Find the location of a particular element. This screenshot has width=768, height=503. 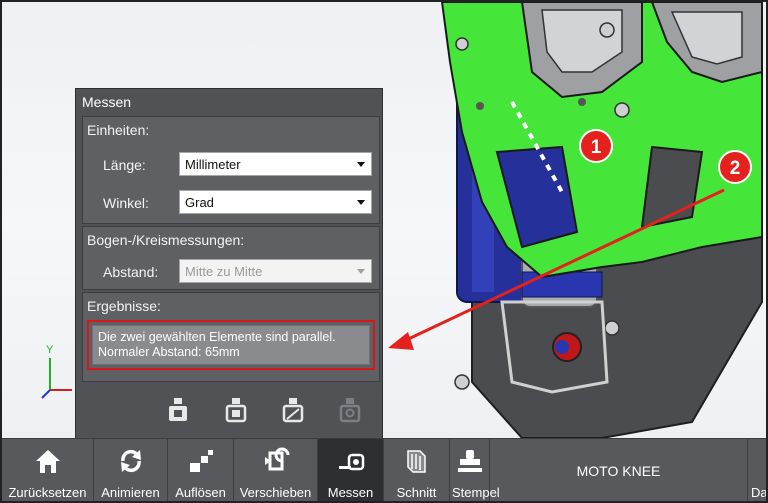

callout-1: 1 is located at coordinates (596, 146).